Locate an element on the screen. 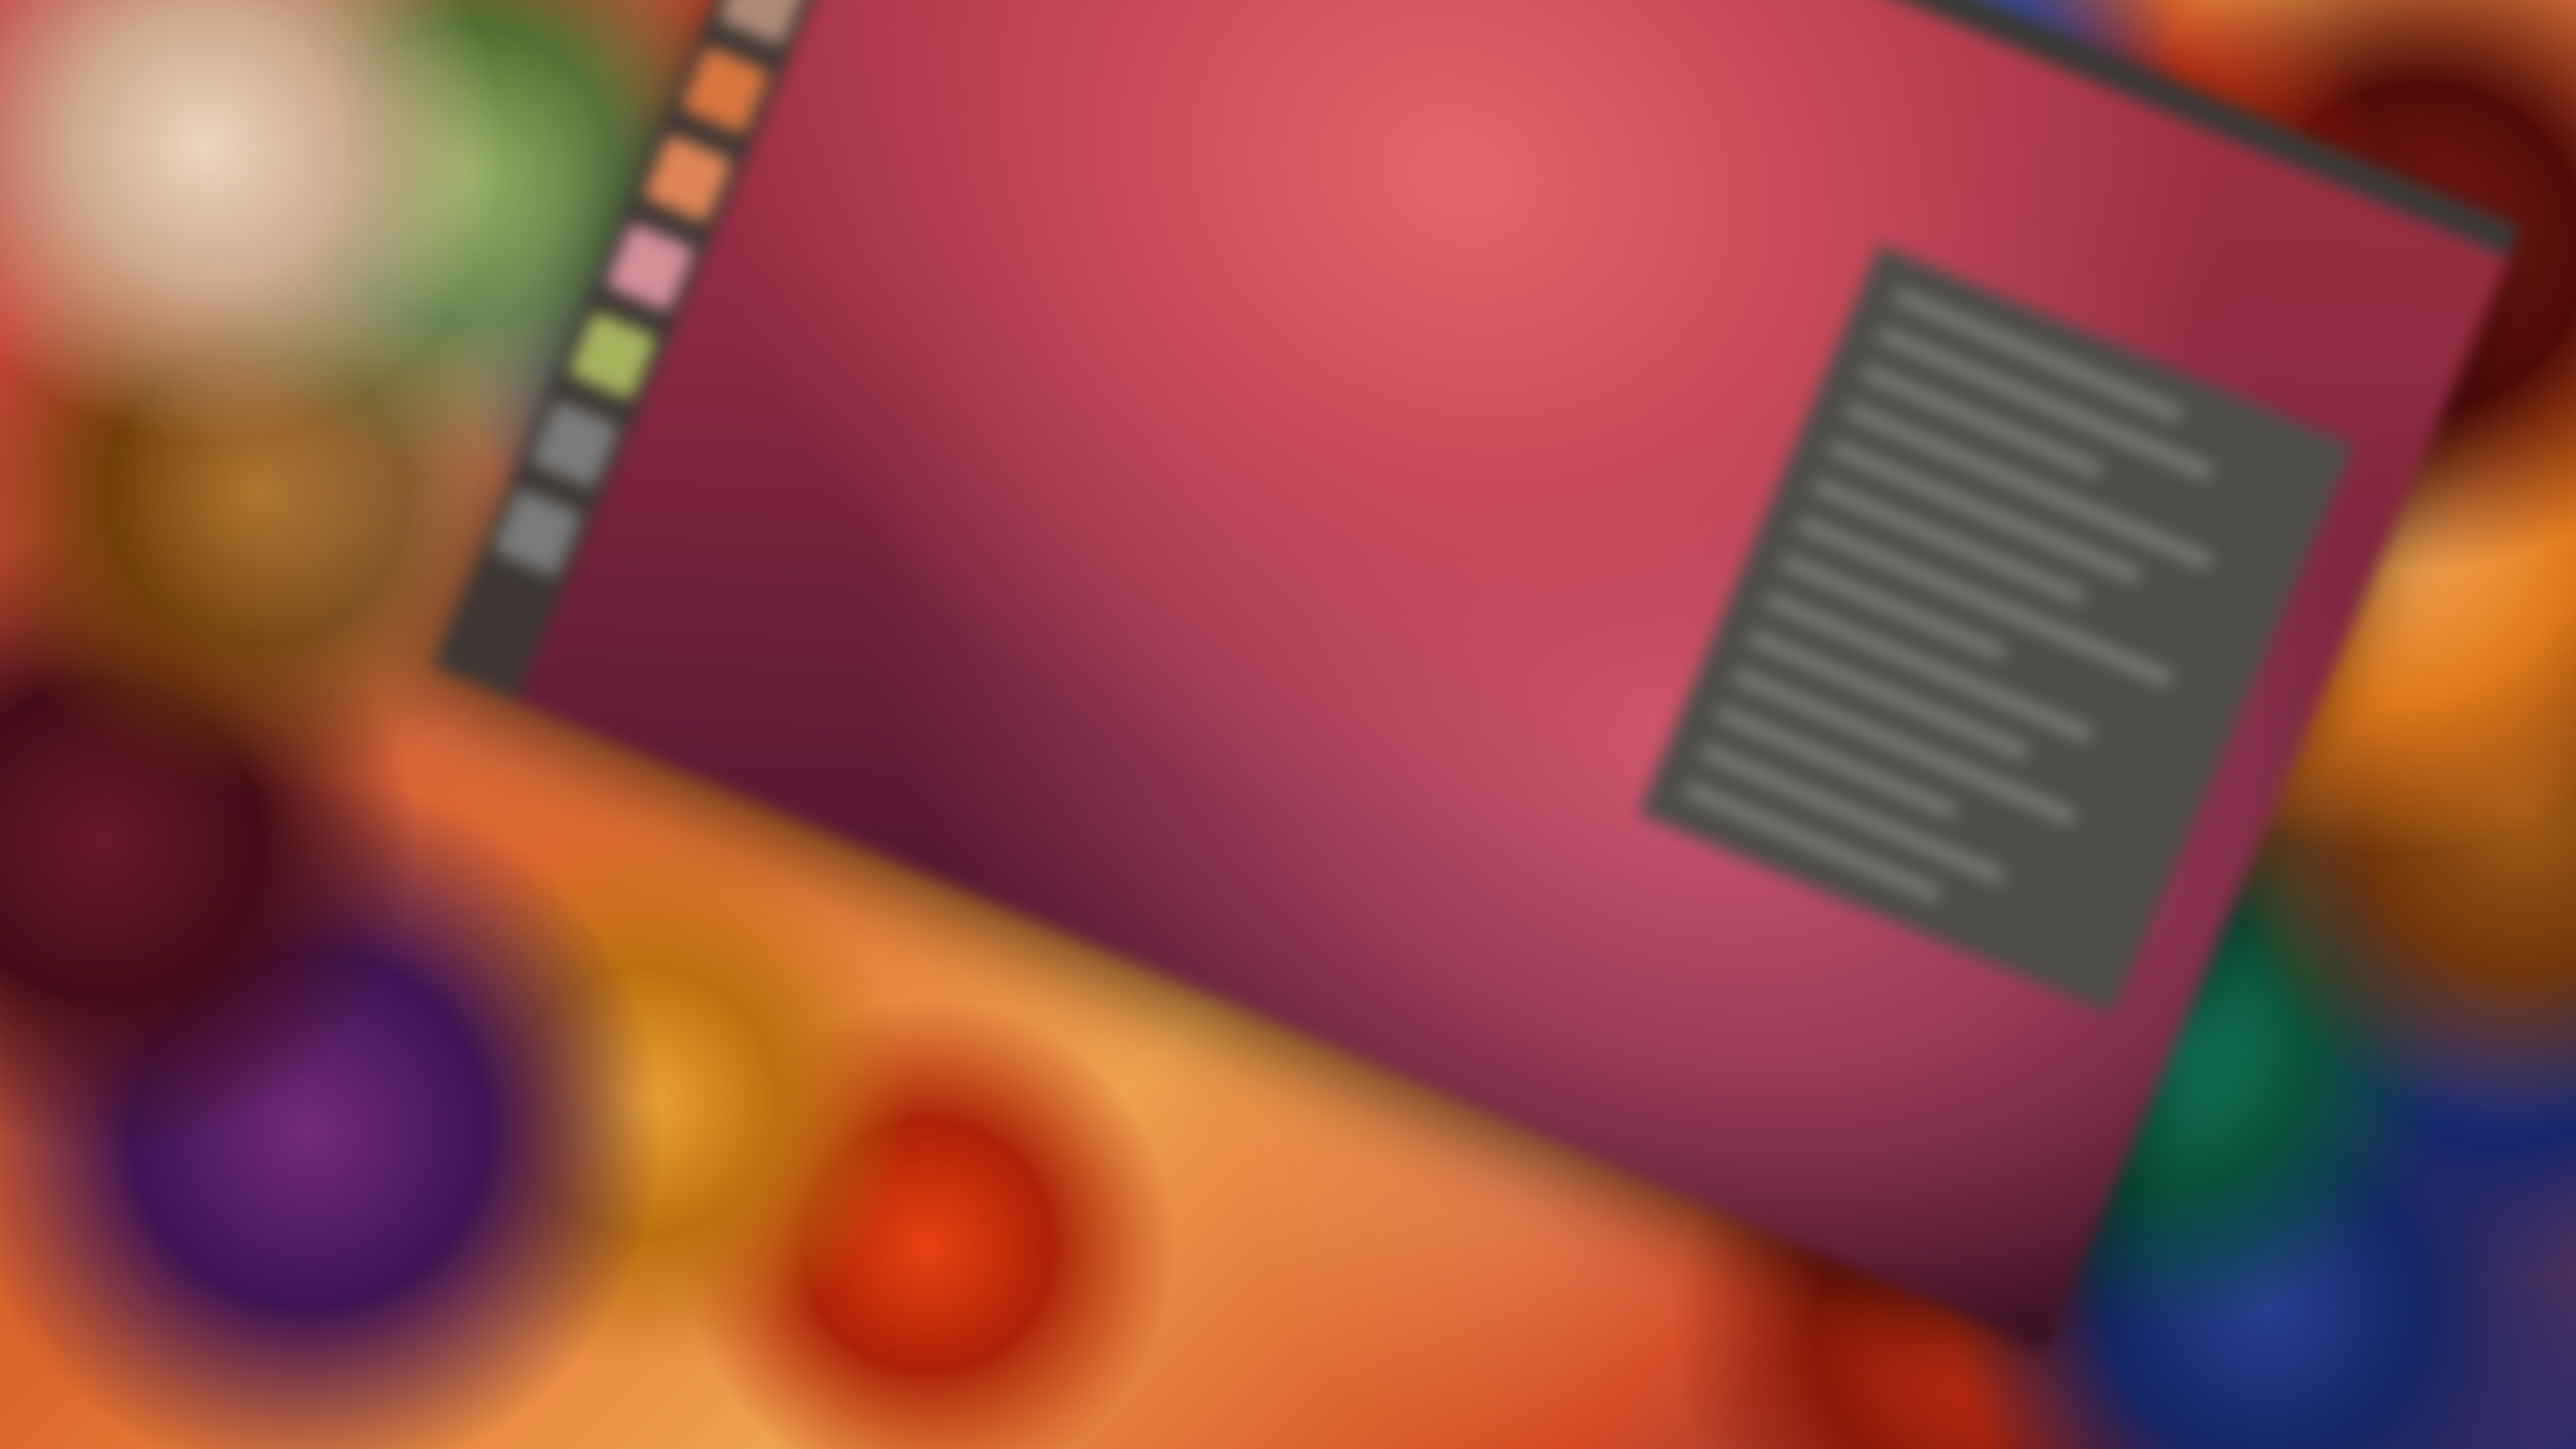 The width and height of the screenshot is (2576, 1449). trash-icon is located at coordinates (537, 532).